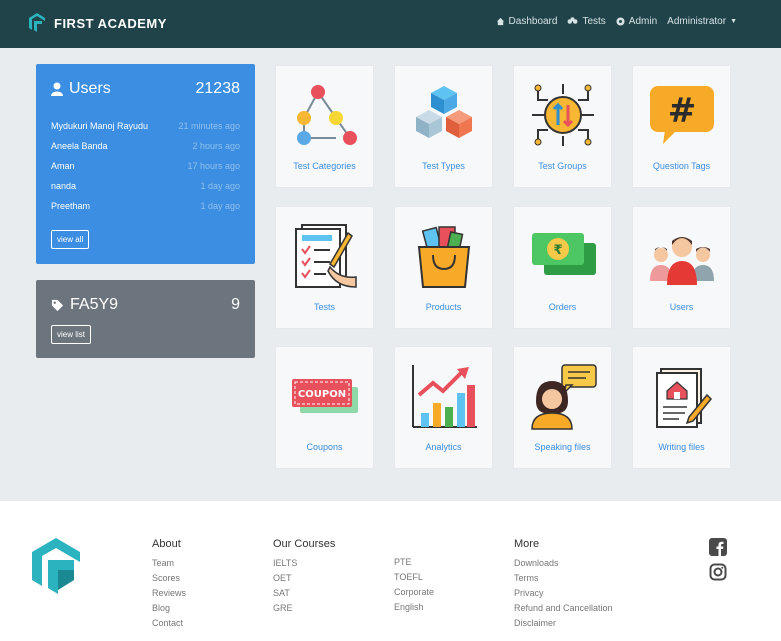 This screenshot has width=781, height=641. I want to click on network-nodes-icon, so click(327, 115).